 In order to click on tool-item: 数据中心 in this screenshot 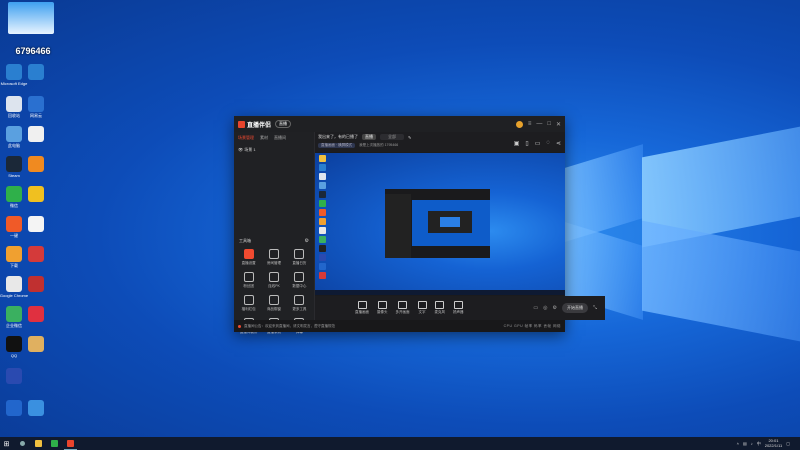, I will do `click(299, 280)`.